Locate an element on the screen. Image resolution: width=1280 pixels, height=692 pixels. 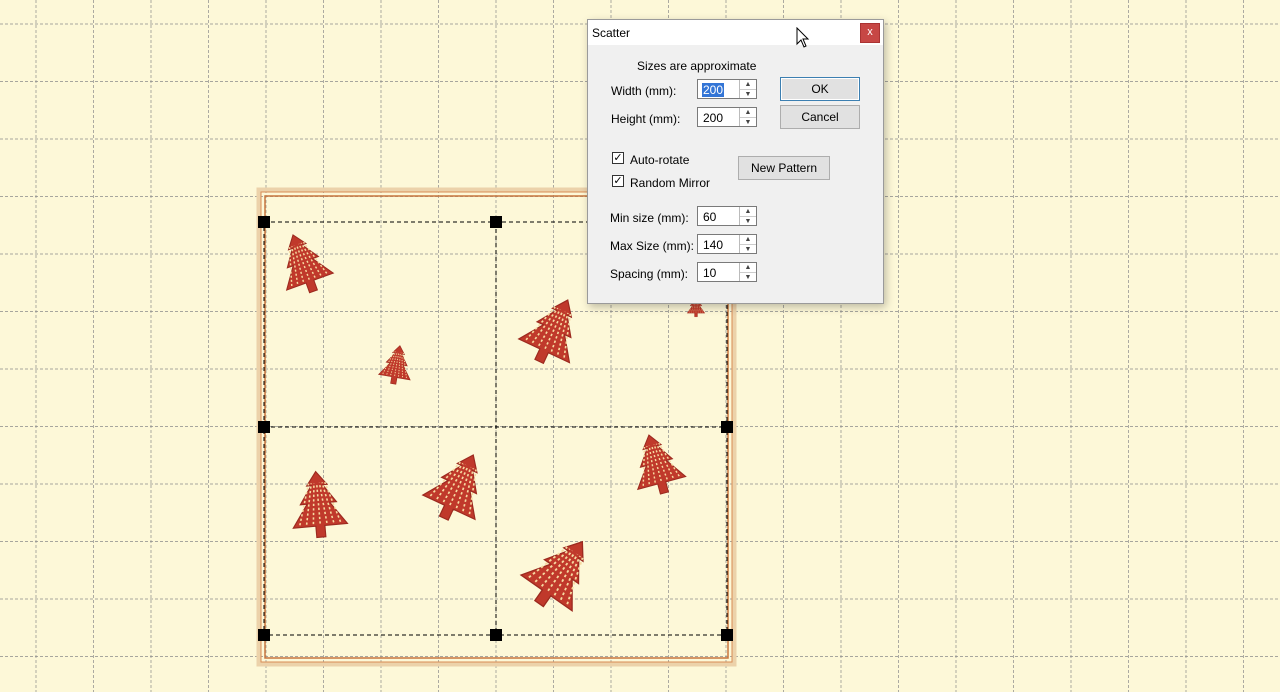
width-value: 200 is located at coordinates (713, 90).